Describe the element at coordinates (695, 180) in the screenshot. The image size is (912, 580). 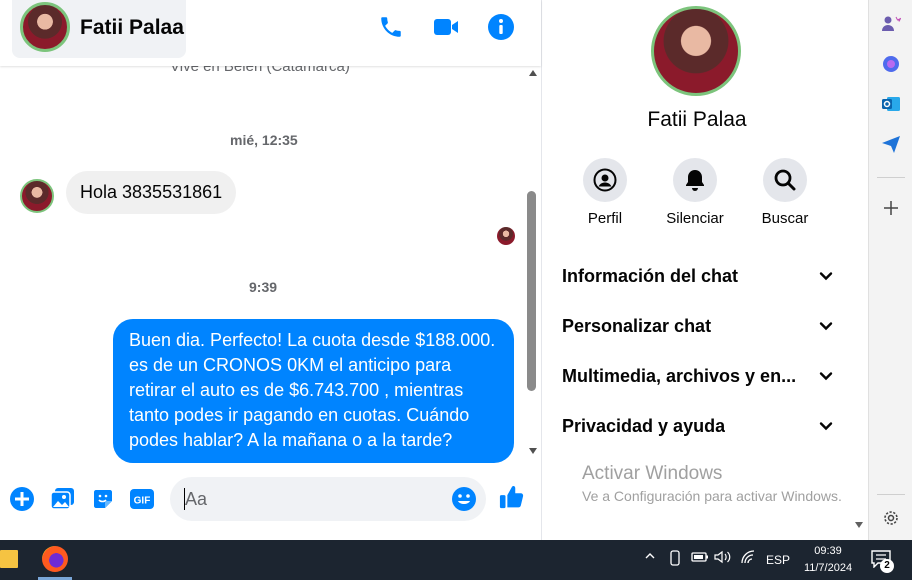
I see `bell-icon` at that location.